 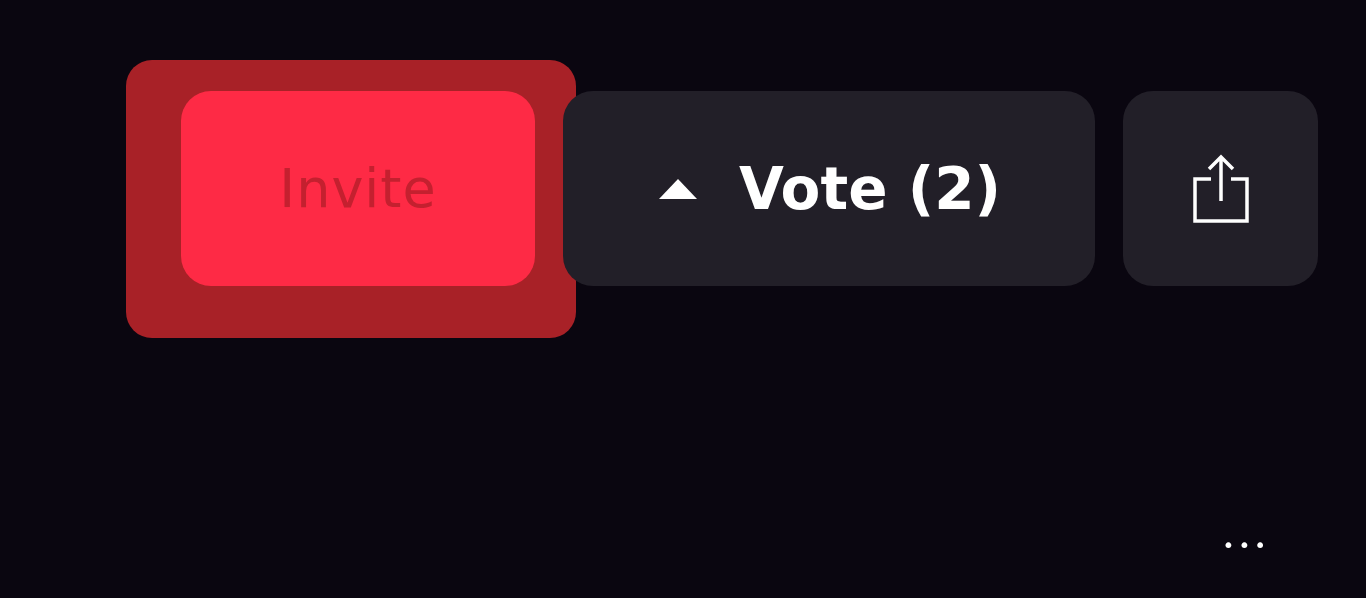 I want to click on share-button, so click(x=1220, y=188).